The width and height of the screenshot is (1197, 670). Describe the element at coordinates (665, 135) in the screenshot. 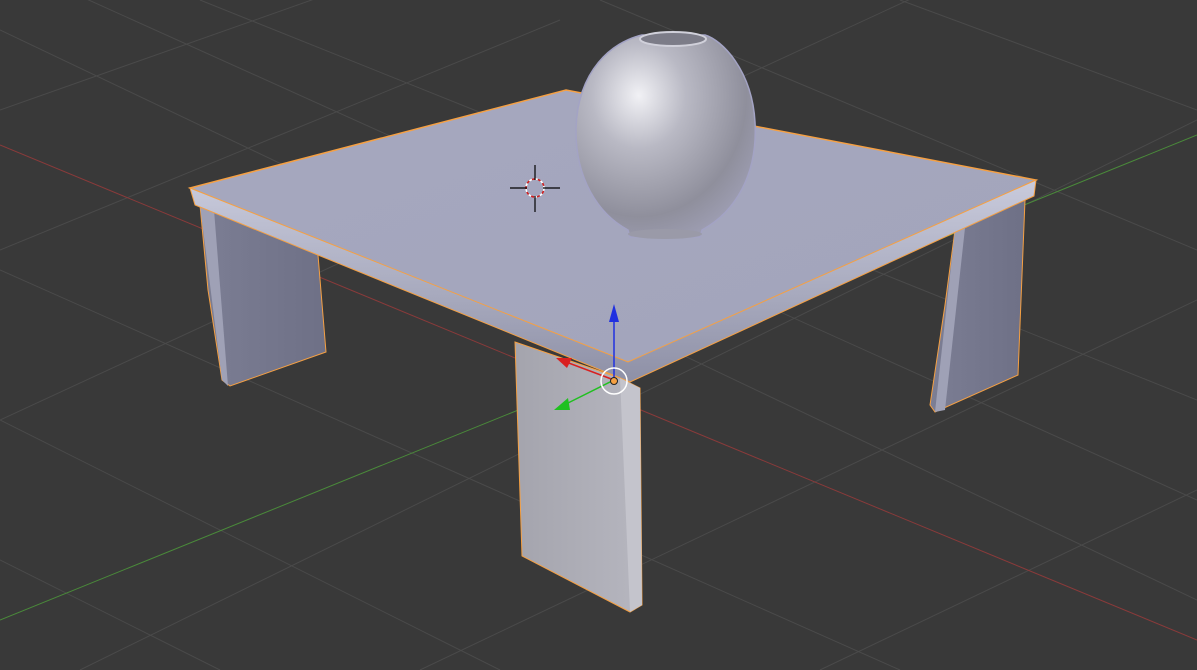

I see `vase` at that location.